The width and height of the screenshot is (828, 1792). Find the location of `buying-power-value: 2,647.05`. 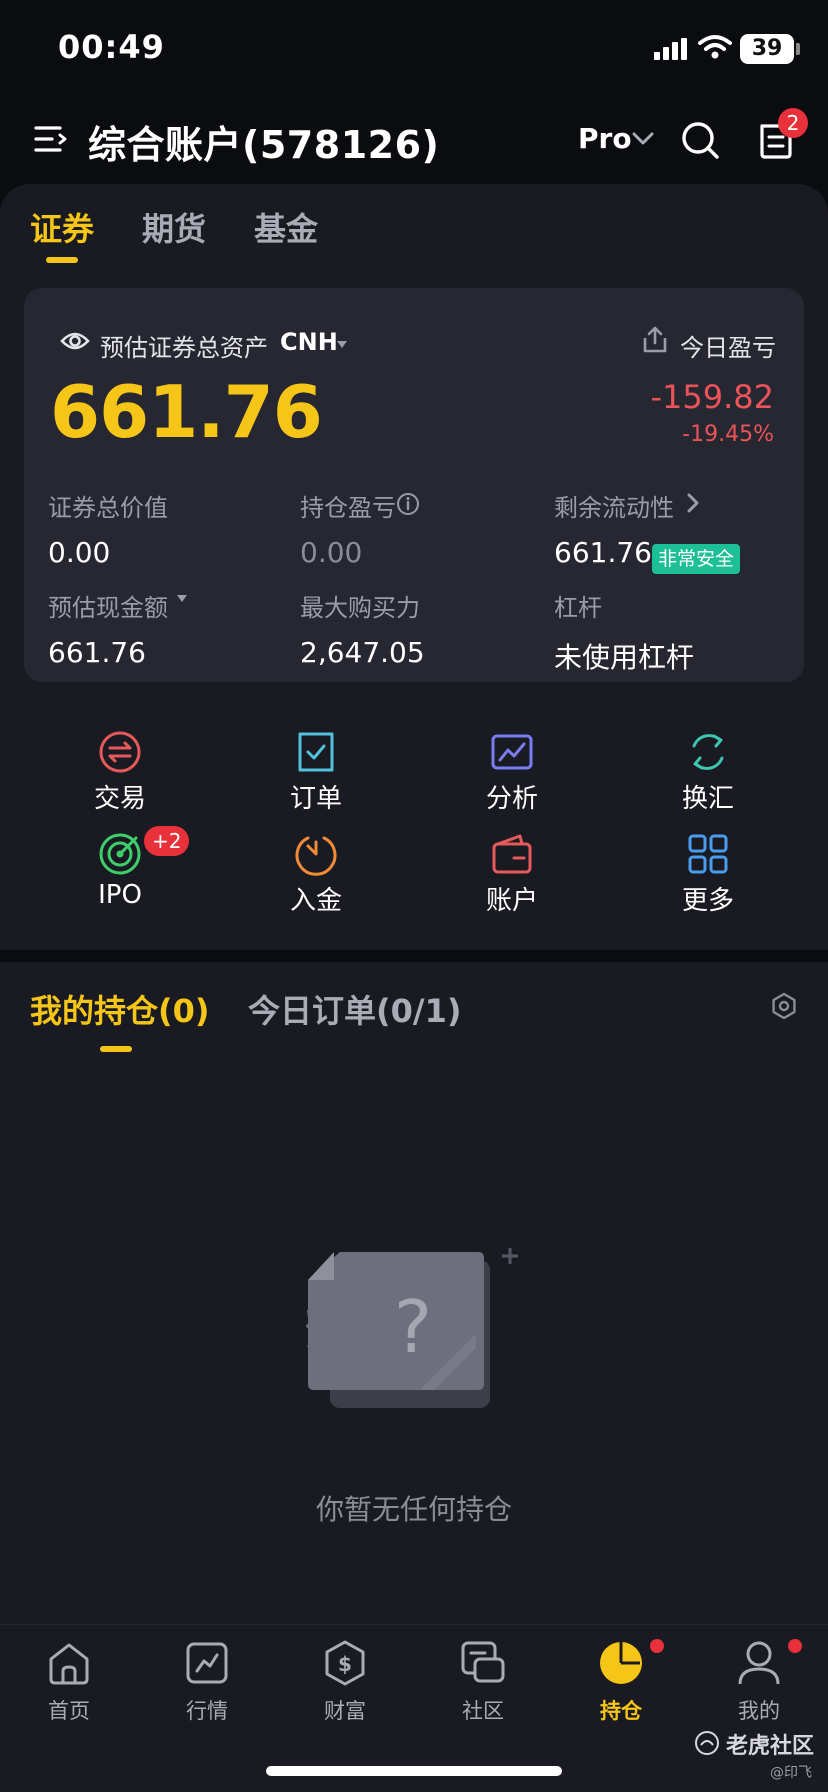

buying-power-value: 2,647.05 is located at coordinates (362, 652).